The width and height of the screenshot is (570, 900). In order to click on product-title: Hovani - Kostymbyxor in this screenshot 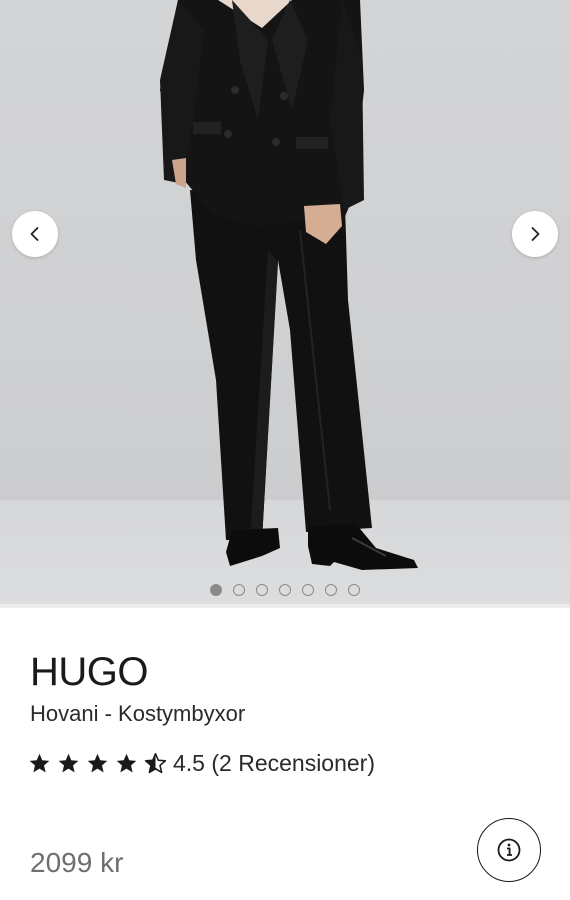, I will do `click(138, 713)`.